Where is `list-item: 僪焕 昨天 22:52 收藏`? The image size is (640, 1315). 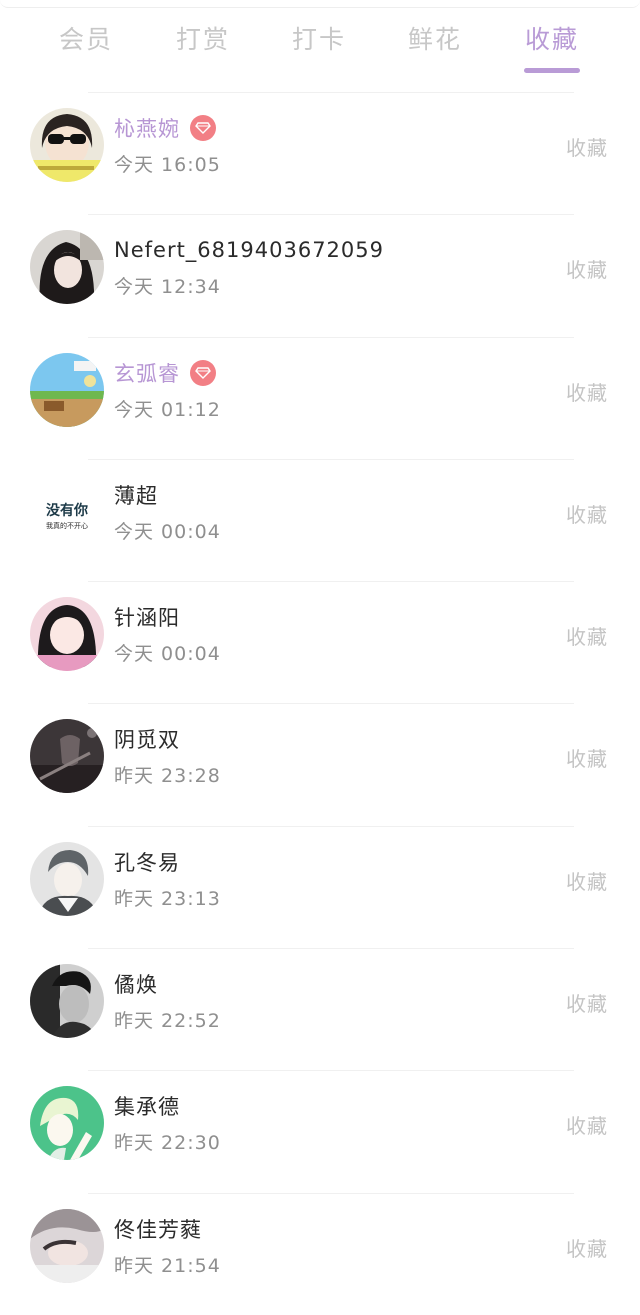 list-item: 僪焕 昨天 22:52 收藏 is located at coordinates (320, 1009).